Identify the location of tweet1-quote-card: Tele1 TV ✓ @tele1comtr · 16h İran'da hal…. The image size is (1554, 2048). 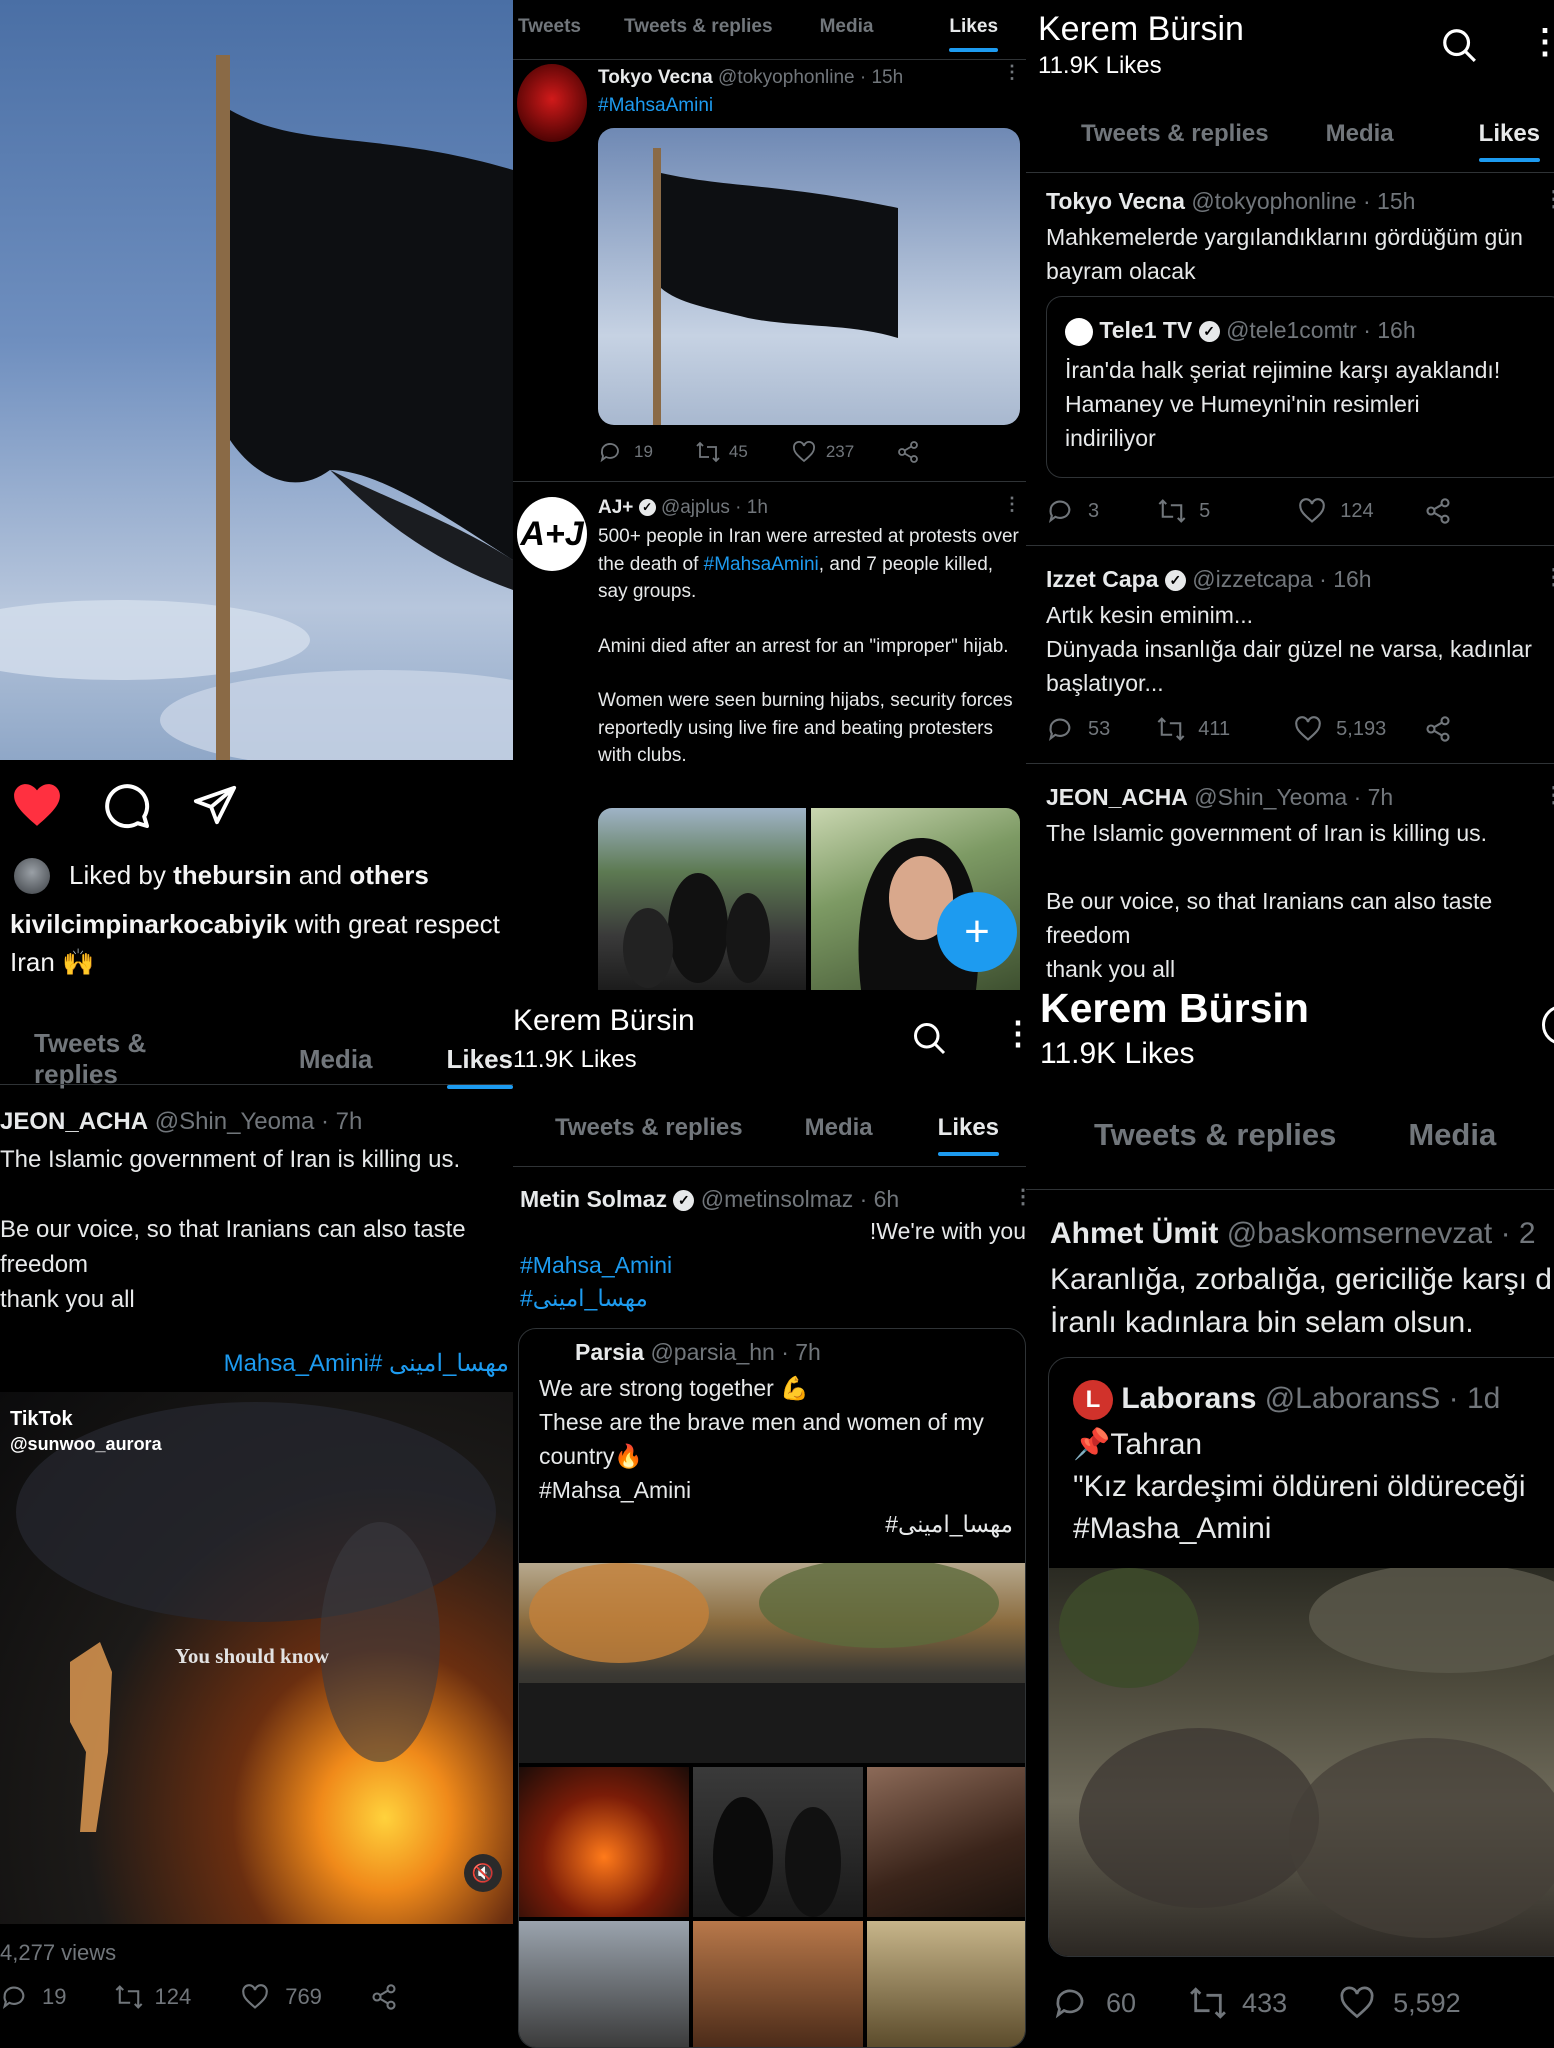
(1300, 387).